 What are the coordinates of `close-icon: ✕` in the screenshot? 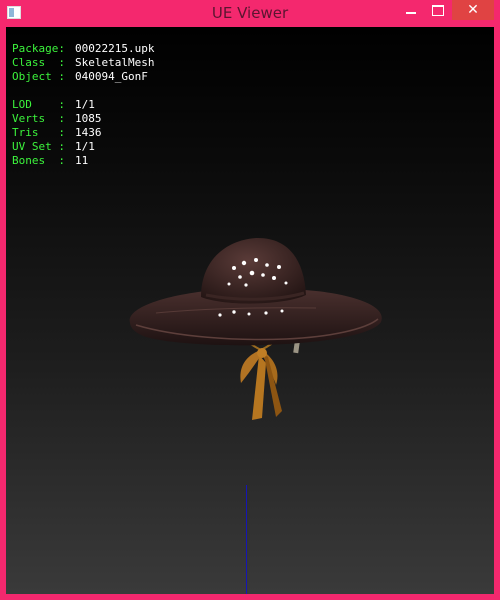 It's located at (473, 10).